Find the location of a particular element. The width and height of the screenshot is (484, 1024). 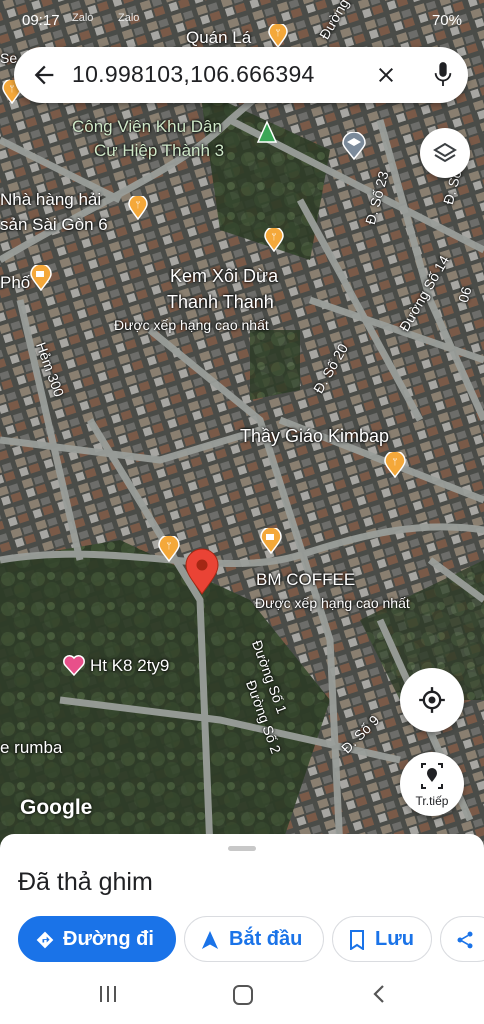

navigation-arrow-icon is located at coordinates (210, 940).